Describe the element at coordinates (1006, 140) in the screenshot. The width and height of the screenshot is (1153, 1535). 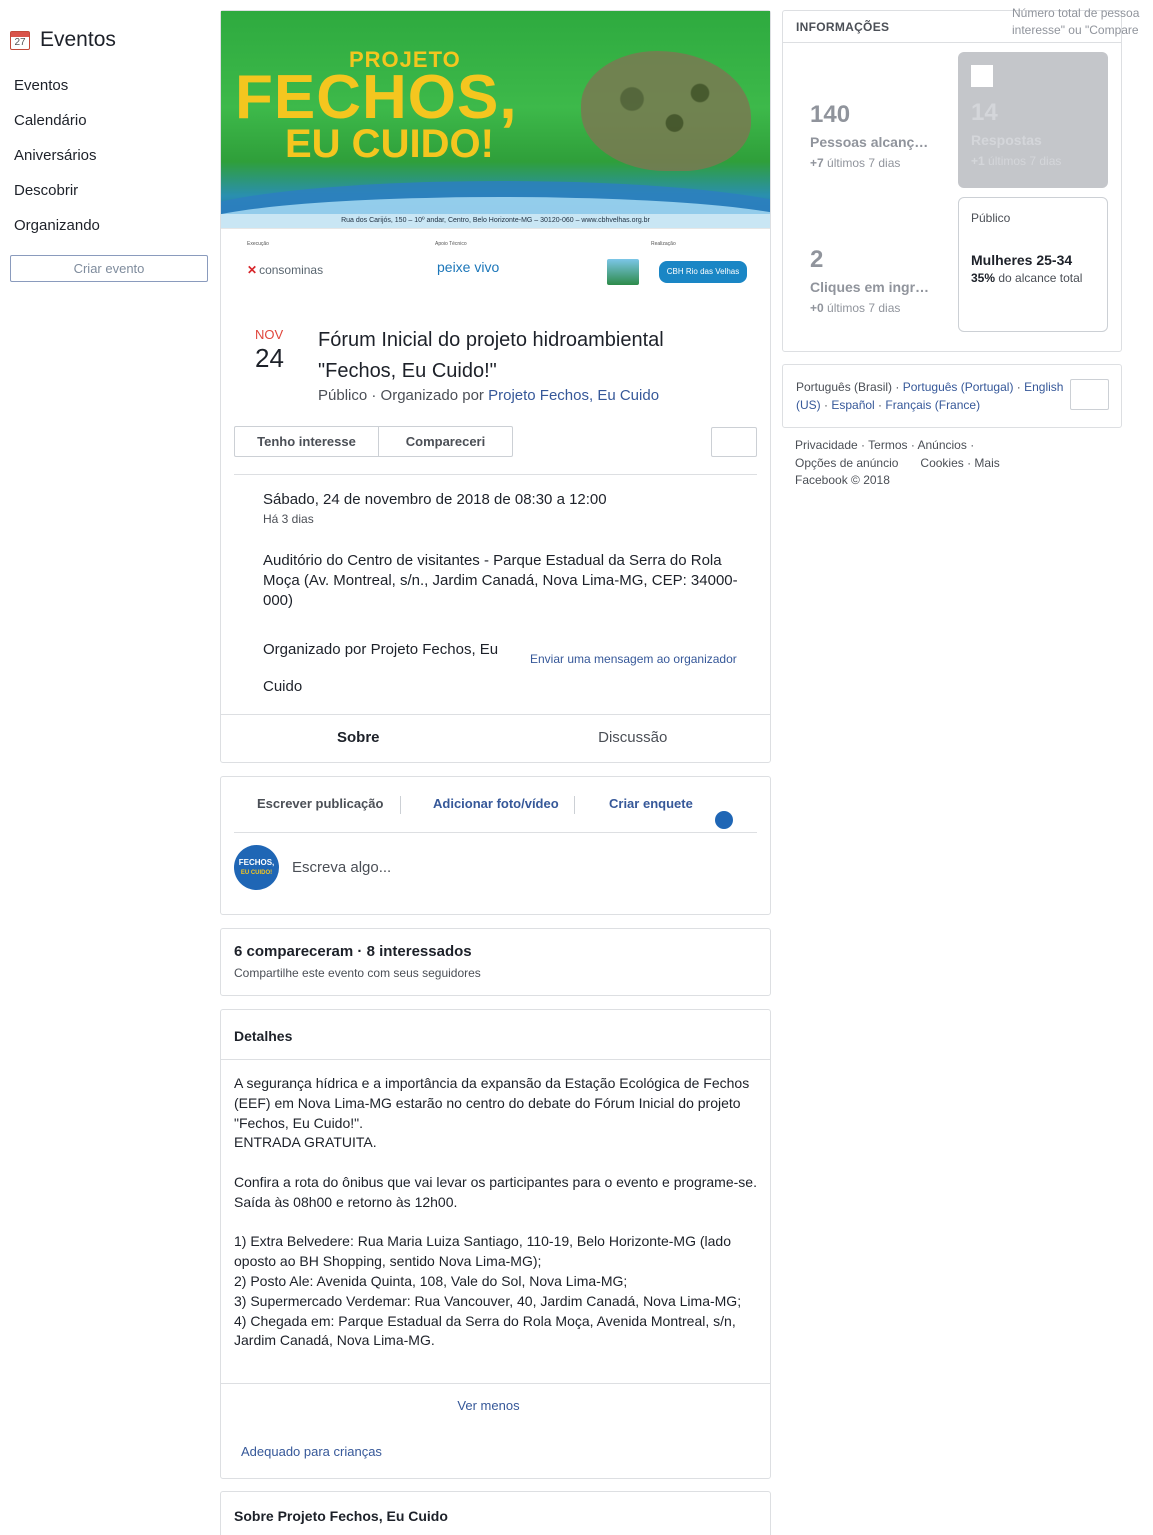
I see `responses-label: Respostas` at that location.